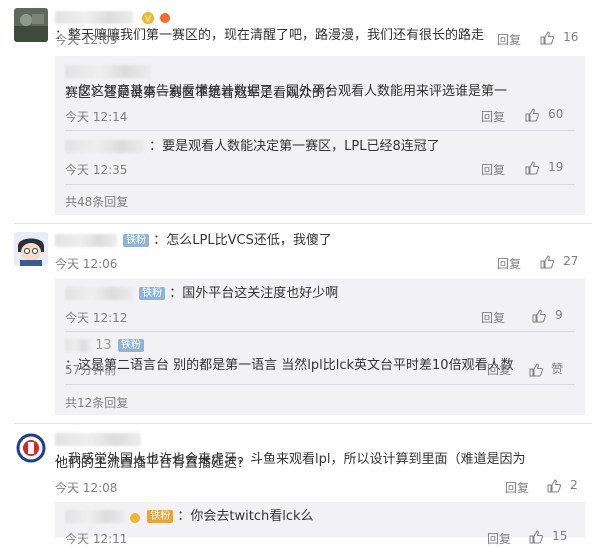 This screenshot has width=592, height=548. What do you see at coordinates (571, 37) in the screenshot?
I see `like-count: 16` at bounding box center [571, 37].